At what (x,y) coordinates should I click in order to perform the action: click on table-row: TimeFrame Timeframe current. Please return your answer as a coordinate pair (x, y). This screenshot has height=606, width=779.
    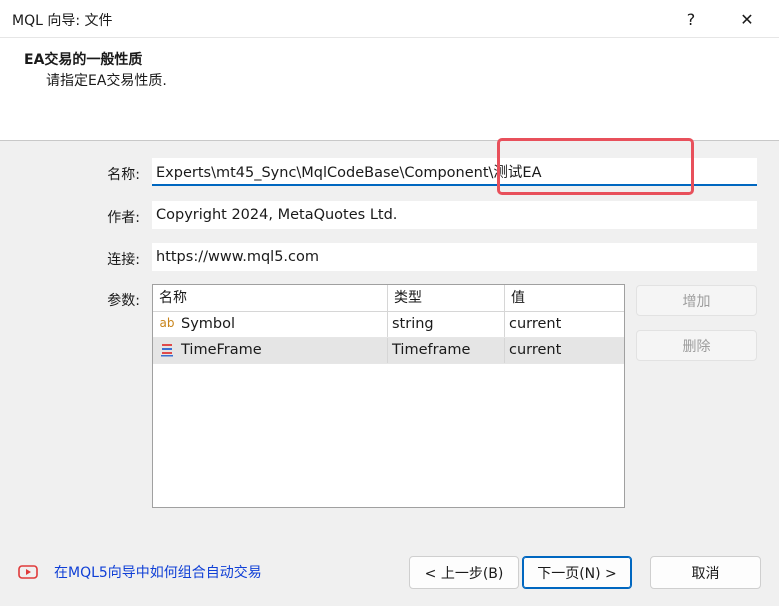
    Looking at the image, I should click on (388, 350).